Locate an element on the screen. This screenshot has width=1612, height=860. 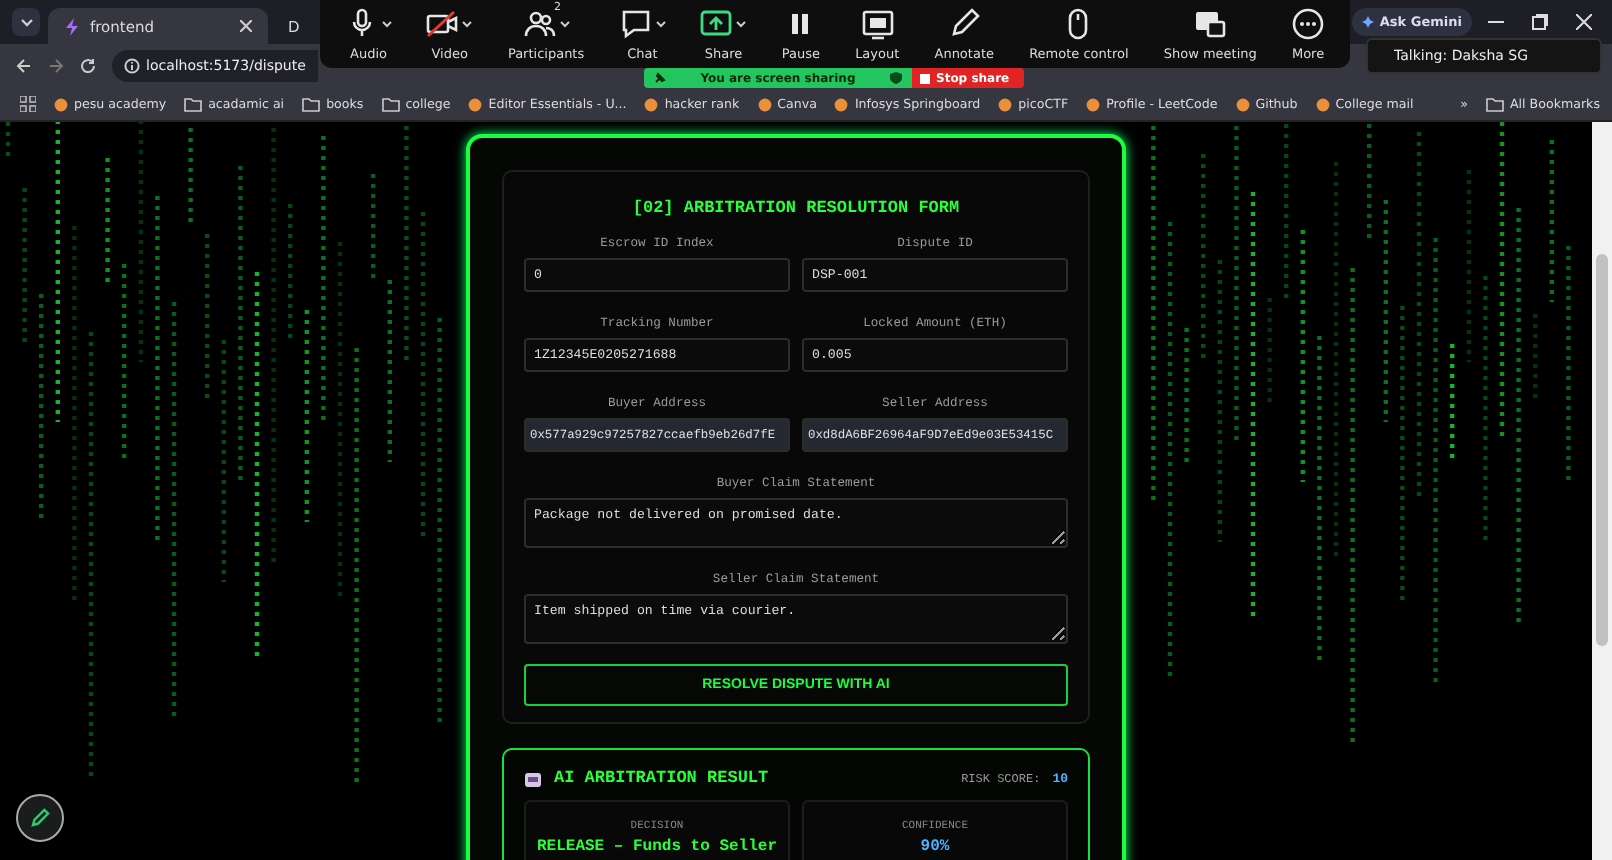
caret-icon is located at coordinates (26, 22).